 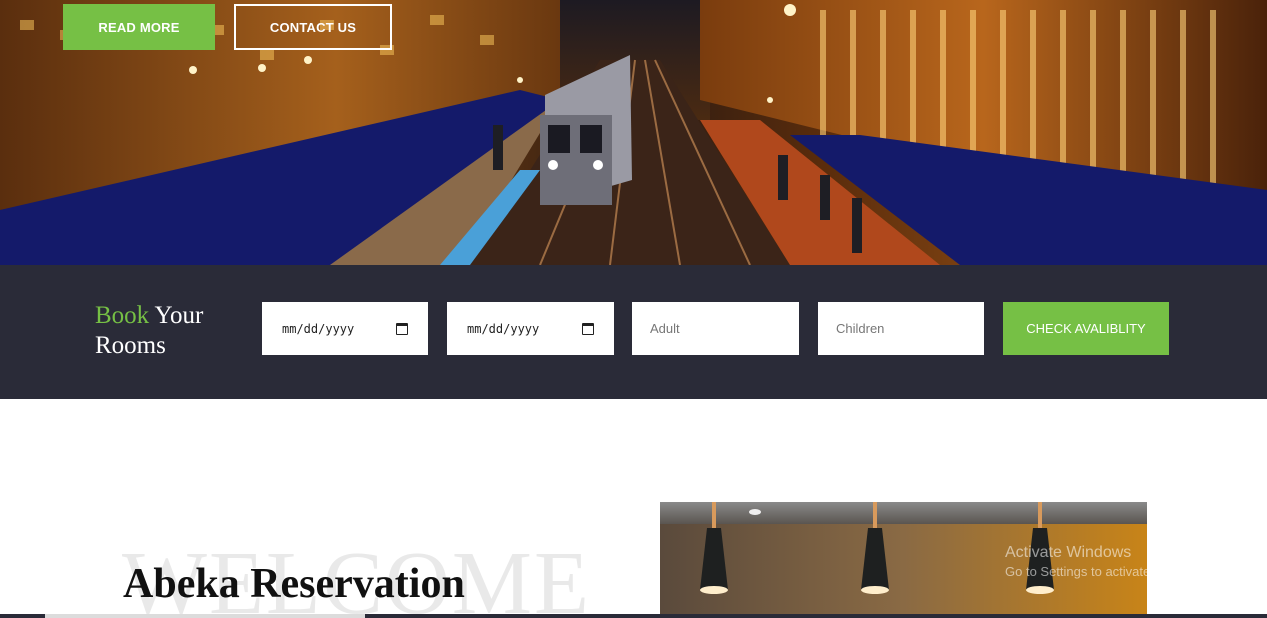 What do you see at coordinates (130, 345) in the screenshot?
I see `booking-title-line2: Rooms` at bounding box center [130, 345].